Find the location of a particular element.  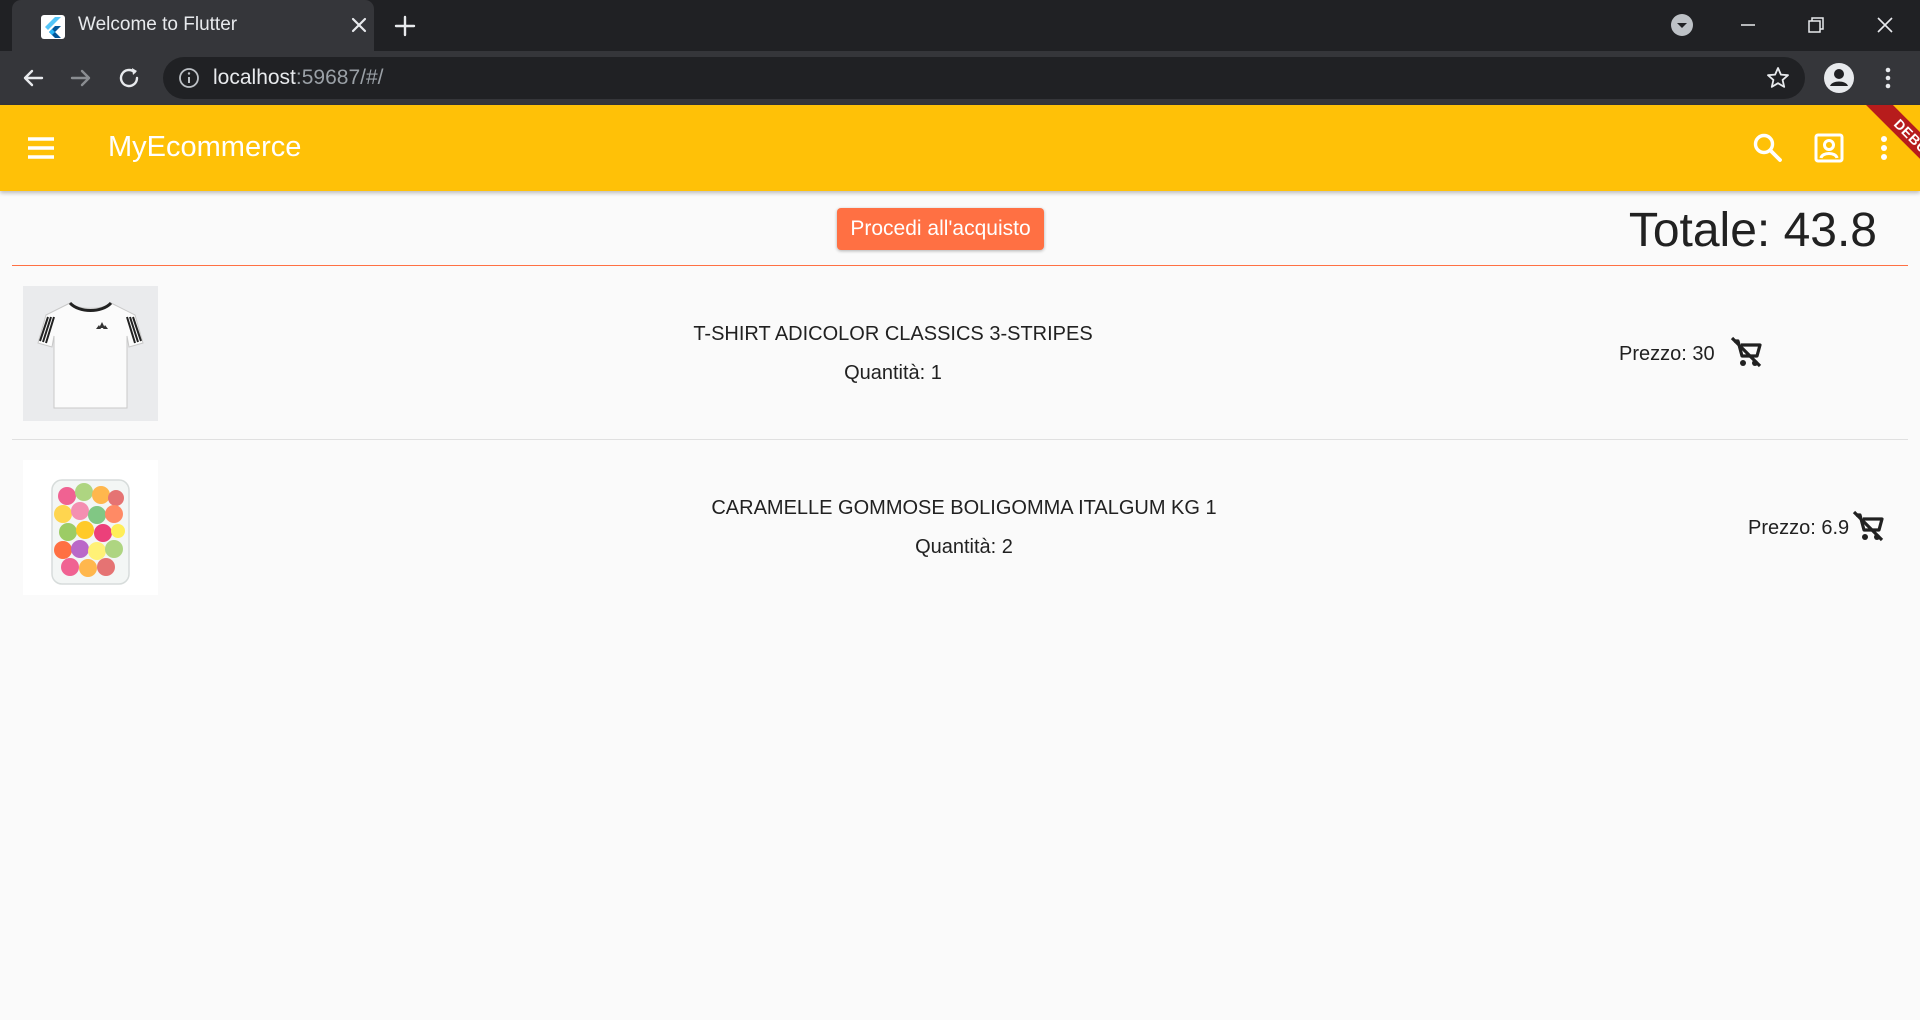

more-vert-icon is located at coordinates (1884, 148).